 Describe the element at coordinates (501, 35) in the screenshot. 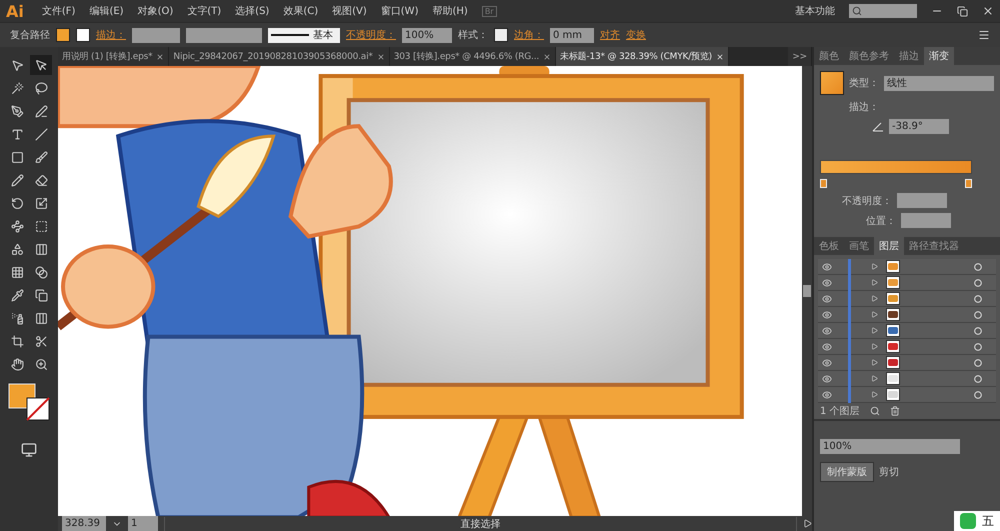

I see `style-swatch` at that location.